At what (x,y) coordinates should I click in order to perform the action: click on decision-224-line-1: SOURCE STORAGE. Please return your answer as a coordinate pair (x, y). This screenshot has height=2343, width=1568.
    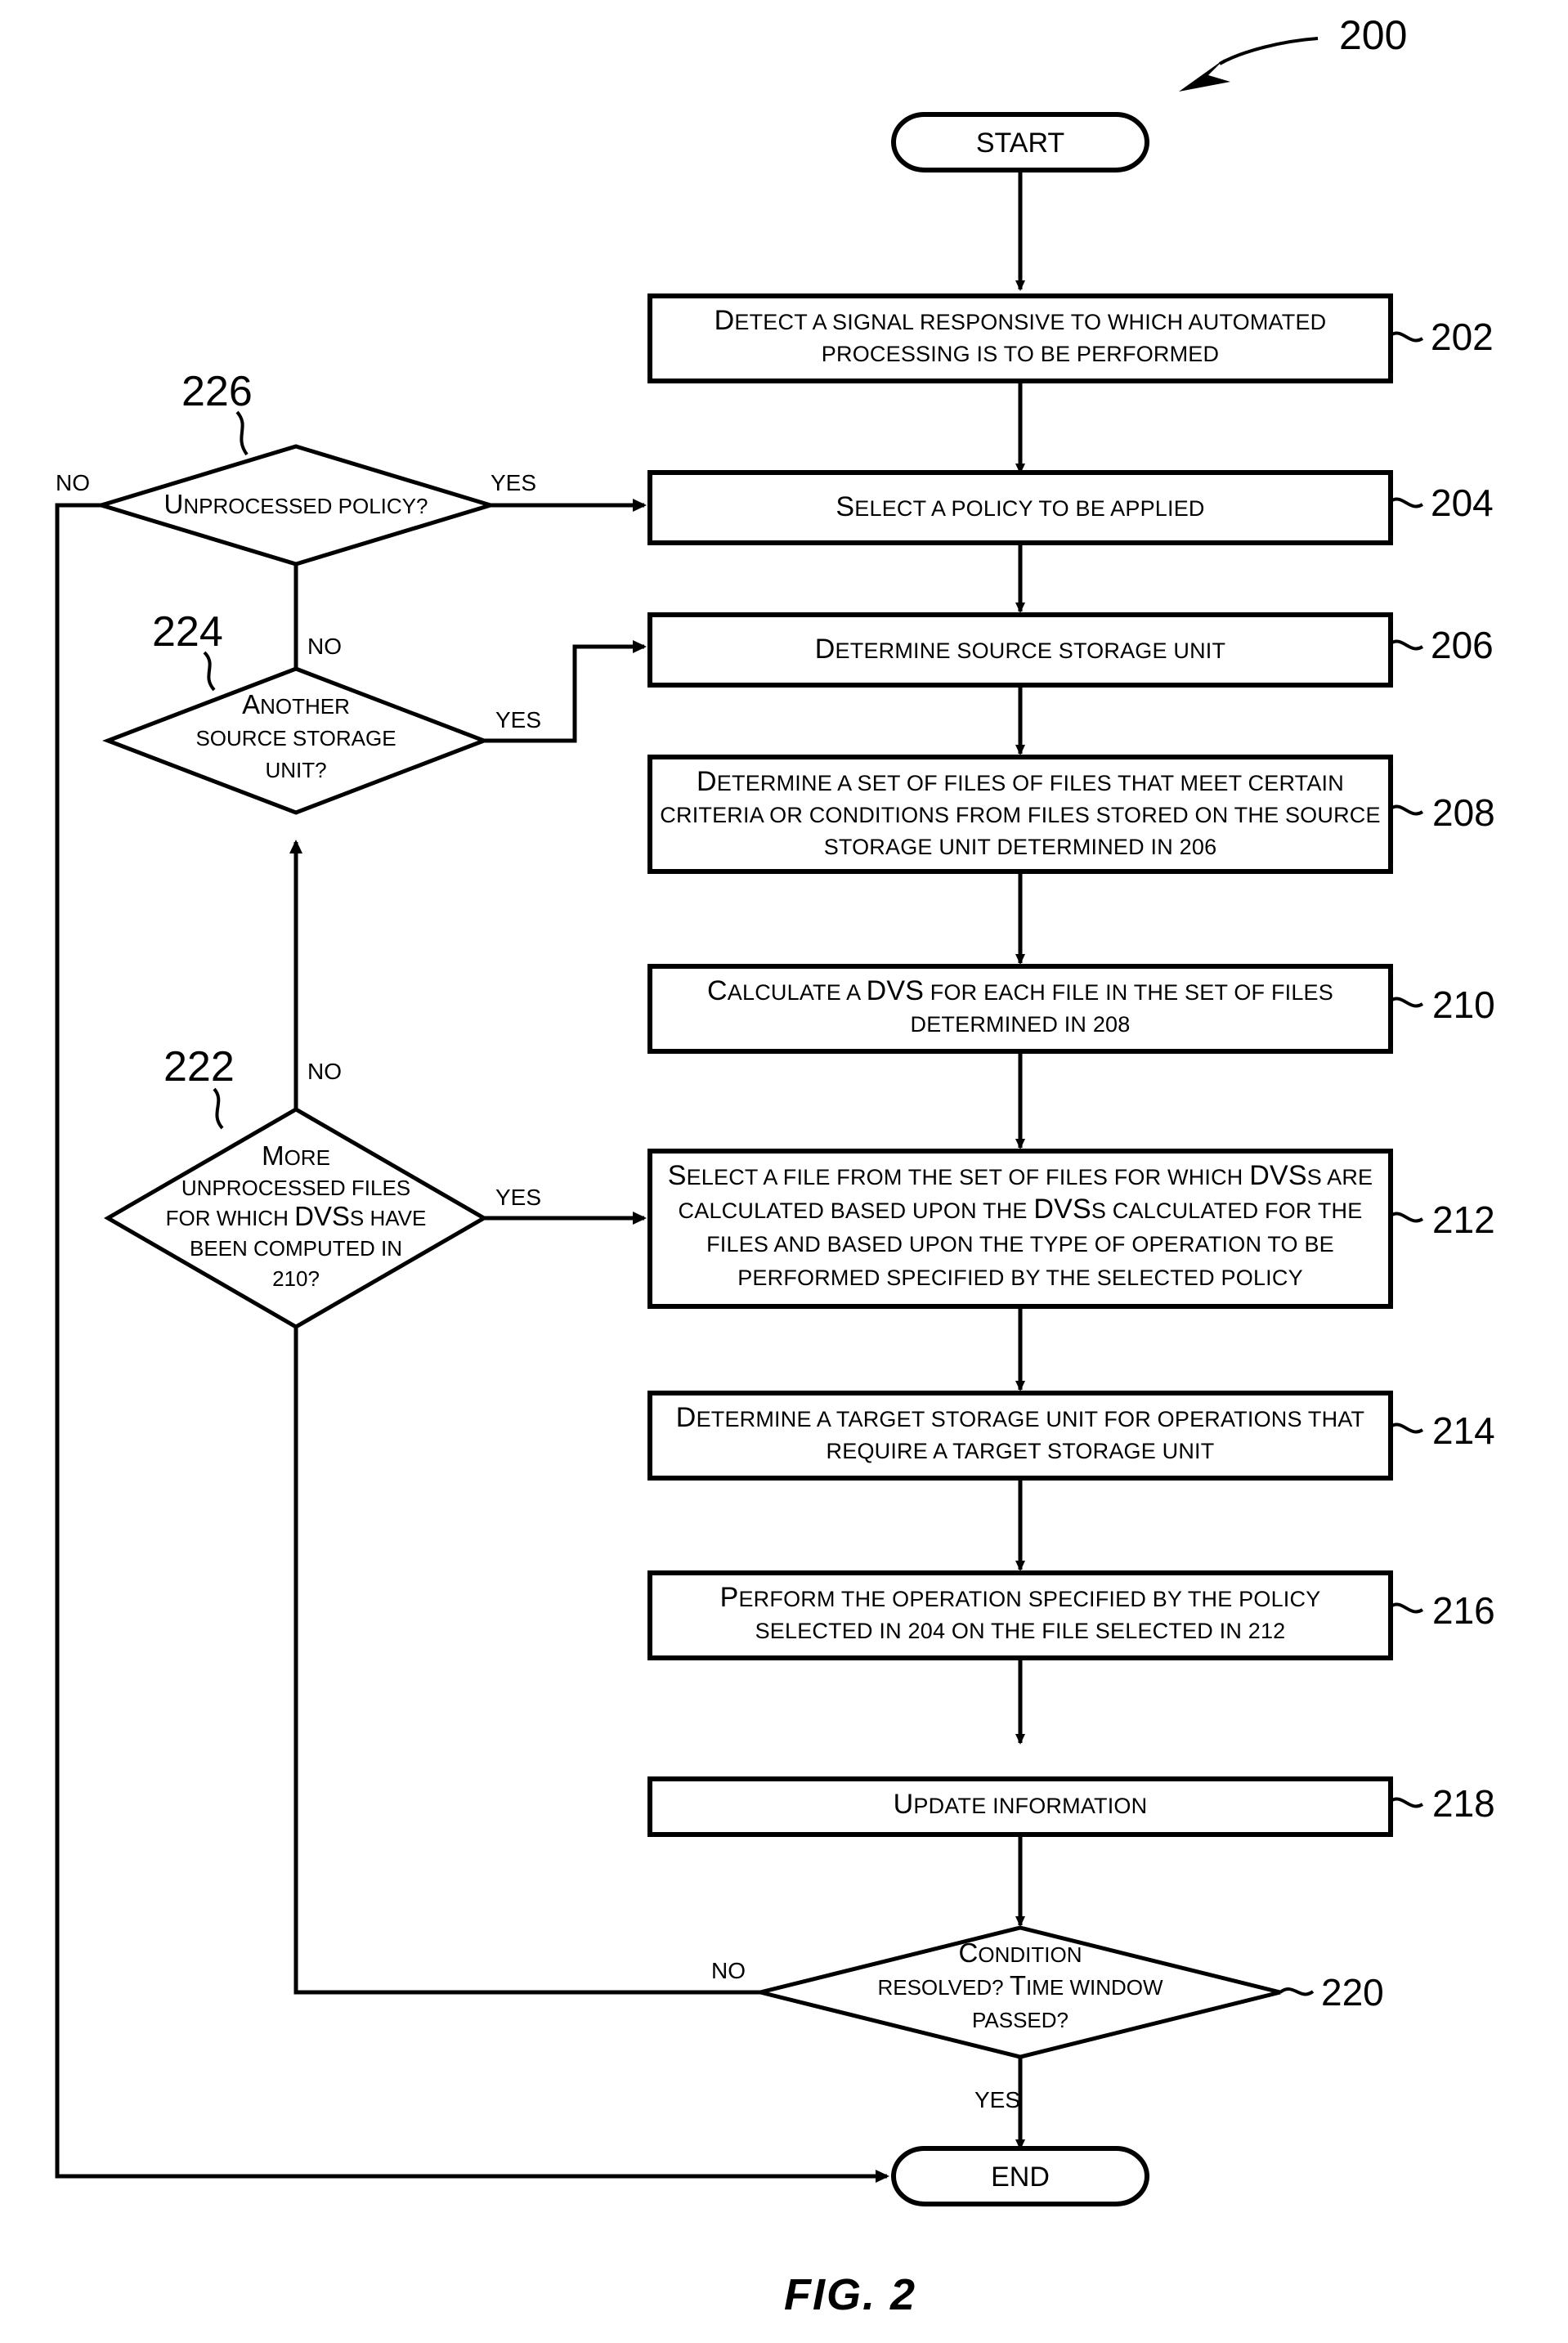
    Looking at the image, I should click on (295, 738).